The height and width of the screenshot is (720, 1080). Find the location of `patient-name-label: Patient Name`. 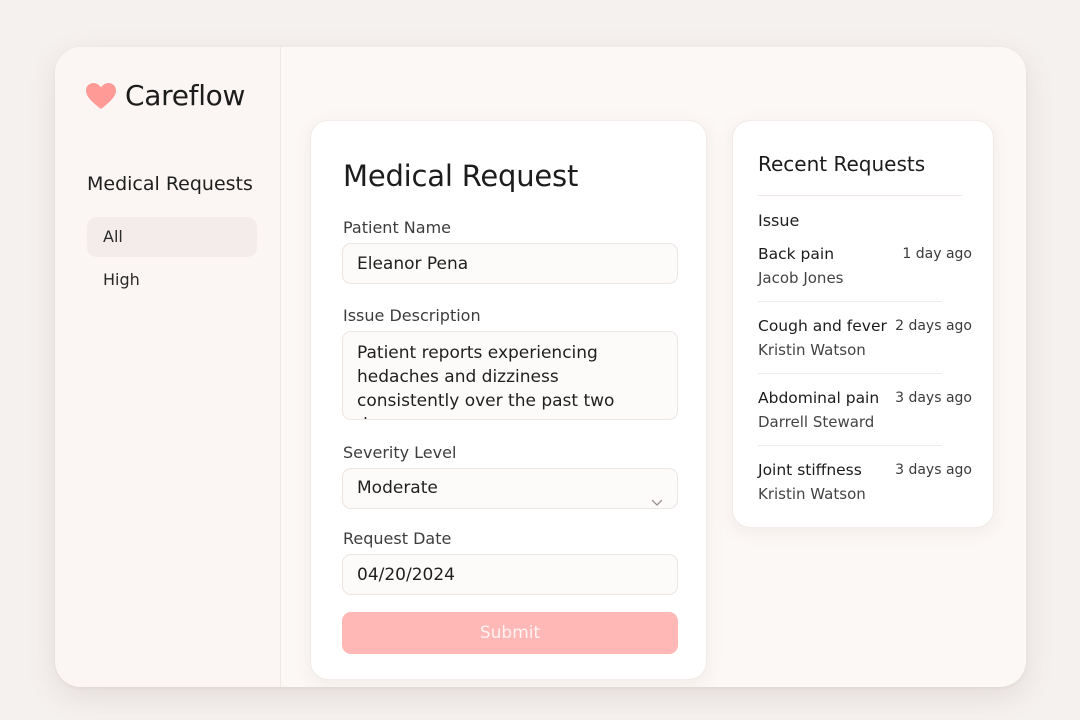

patient-name-label: Patient Name is located at coordinates (397, 227).